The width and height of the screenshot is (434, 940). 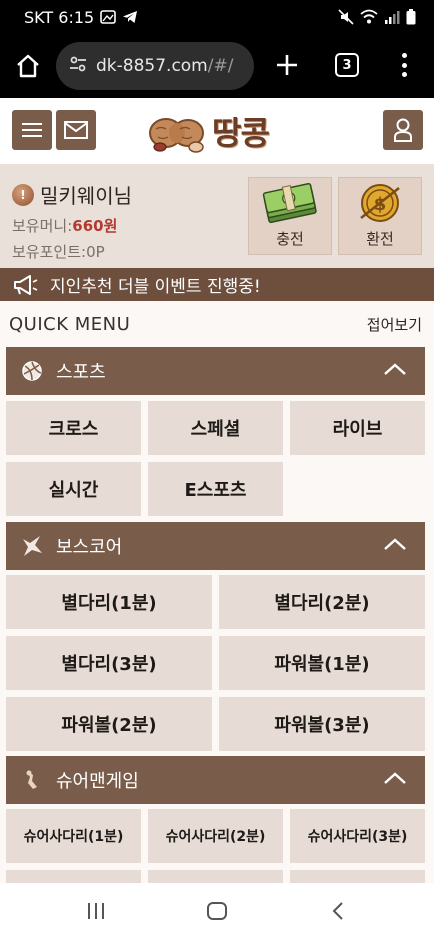 What do you see at coordinates (215, 836) in the screenshot?
I see `menu-item-sureladder-2: 슈어사다리(2분)` at bounding box center [215, 836].